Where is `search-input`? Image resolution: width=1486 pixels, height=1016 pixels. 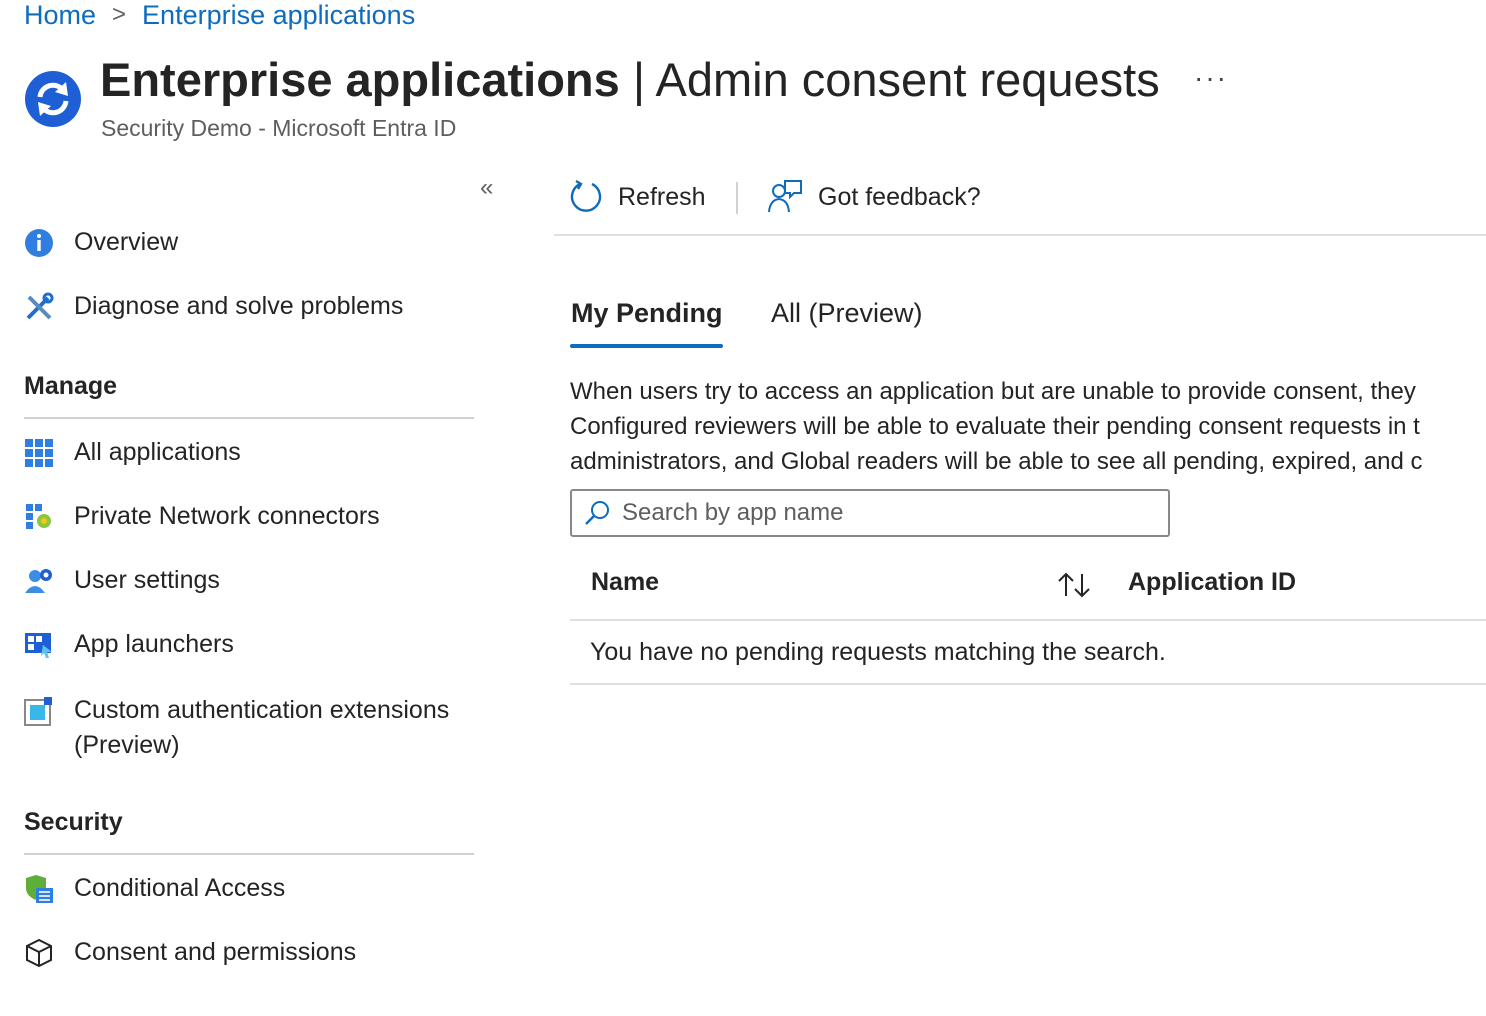 search-input is located at coordinates (882, 513).